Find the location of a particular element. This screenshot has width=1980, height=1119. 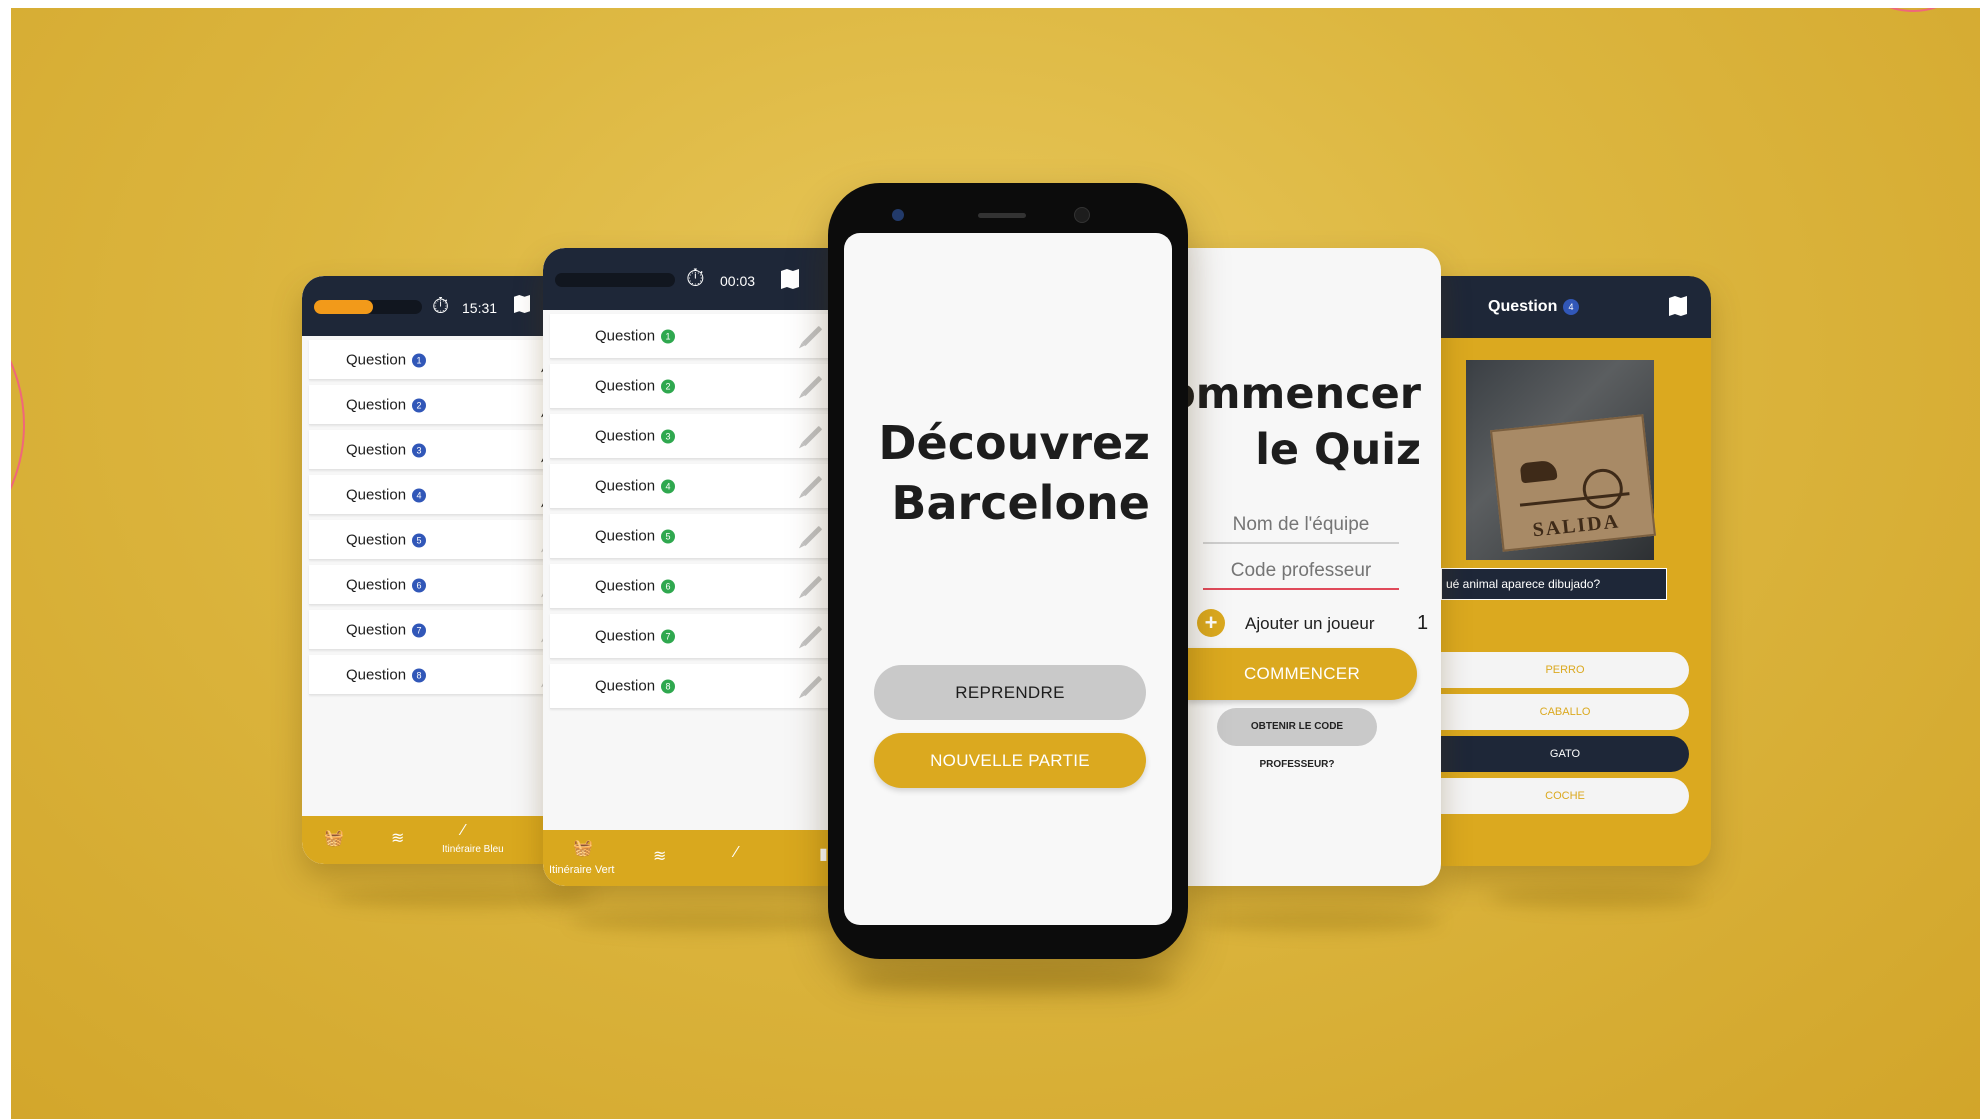

question-text-box: ué animal aparece dibujado? is located at coordinates (1554, 584).